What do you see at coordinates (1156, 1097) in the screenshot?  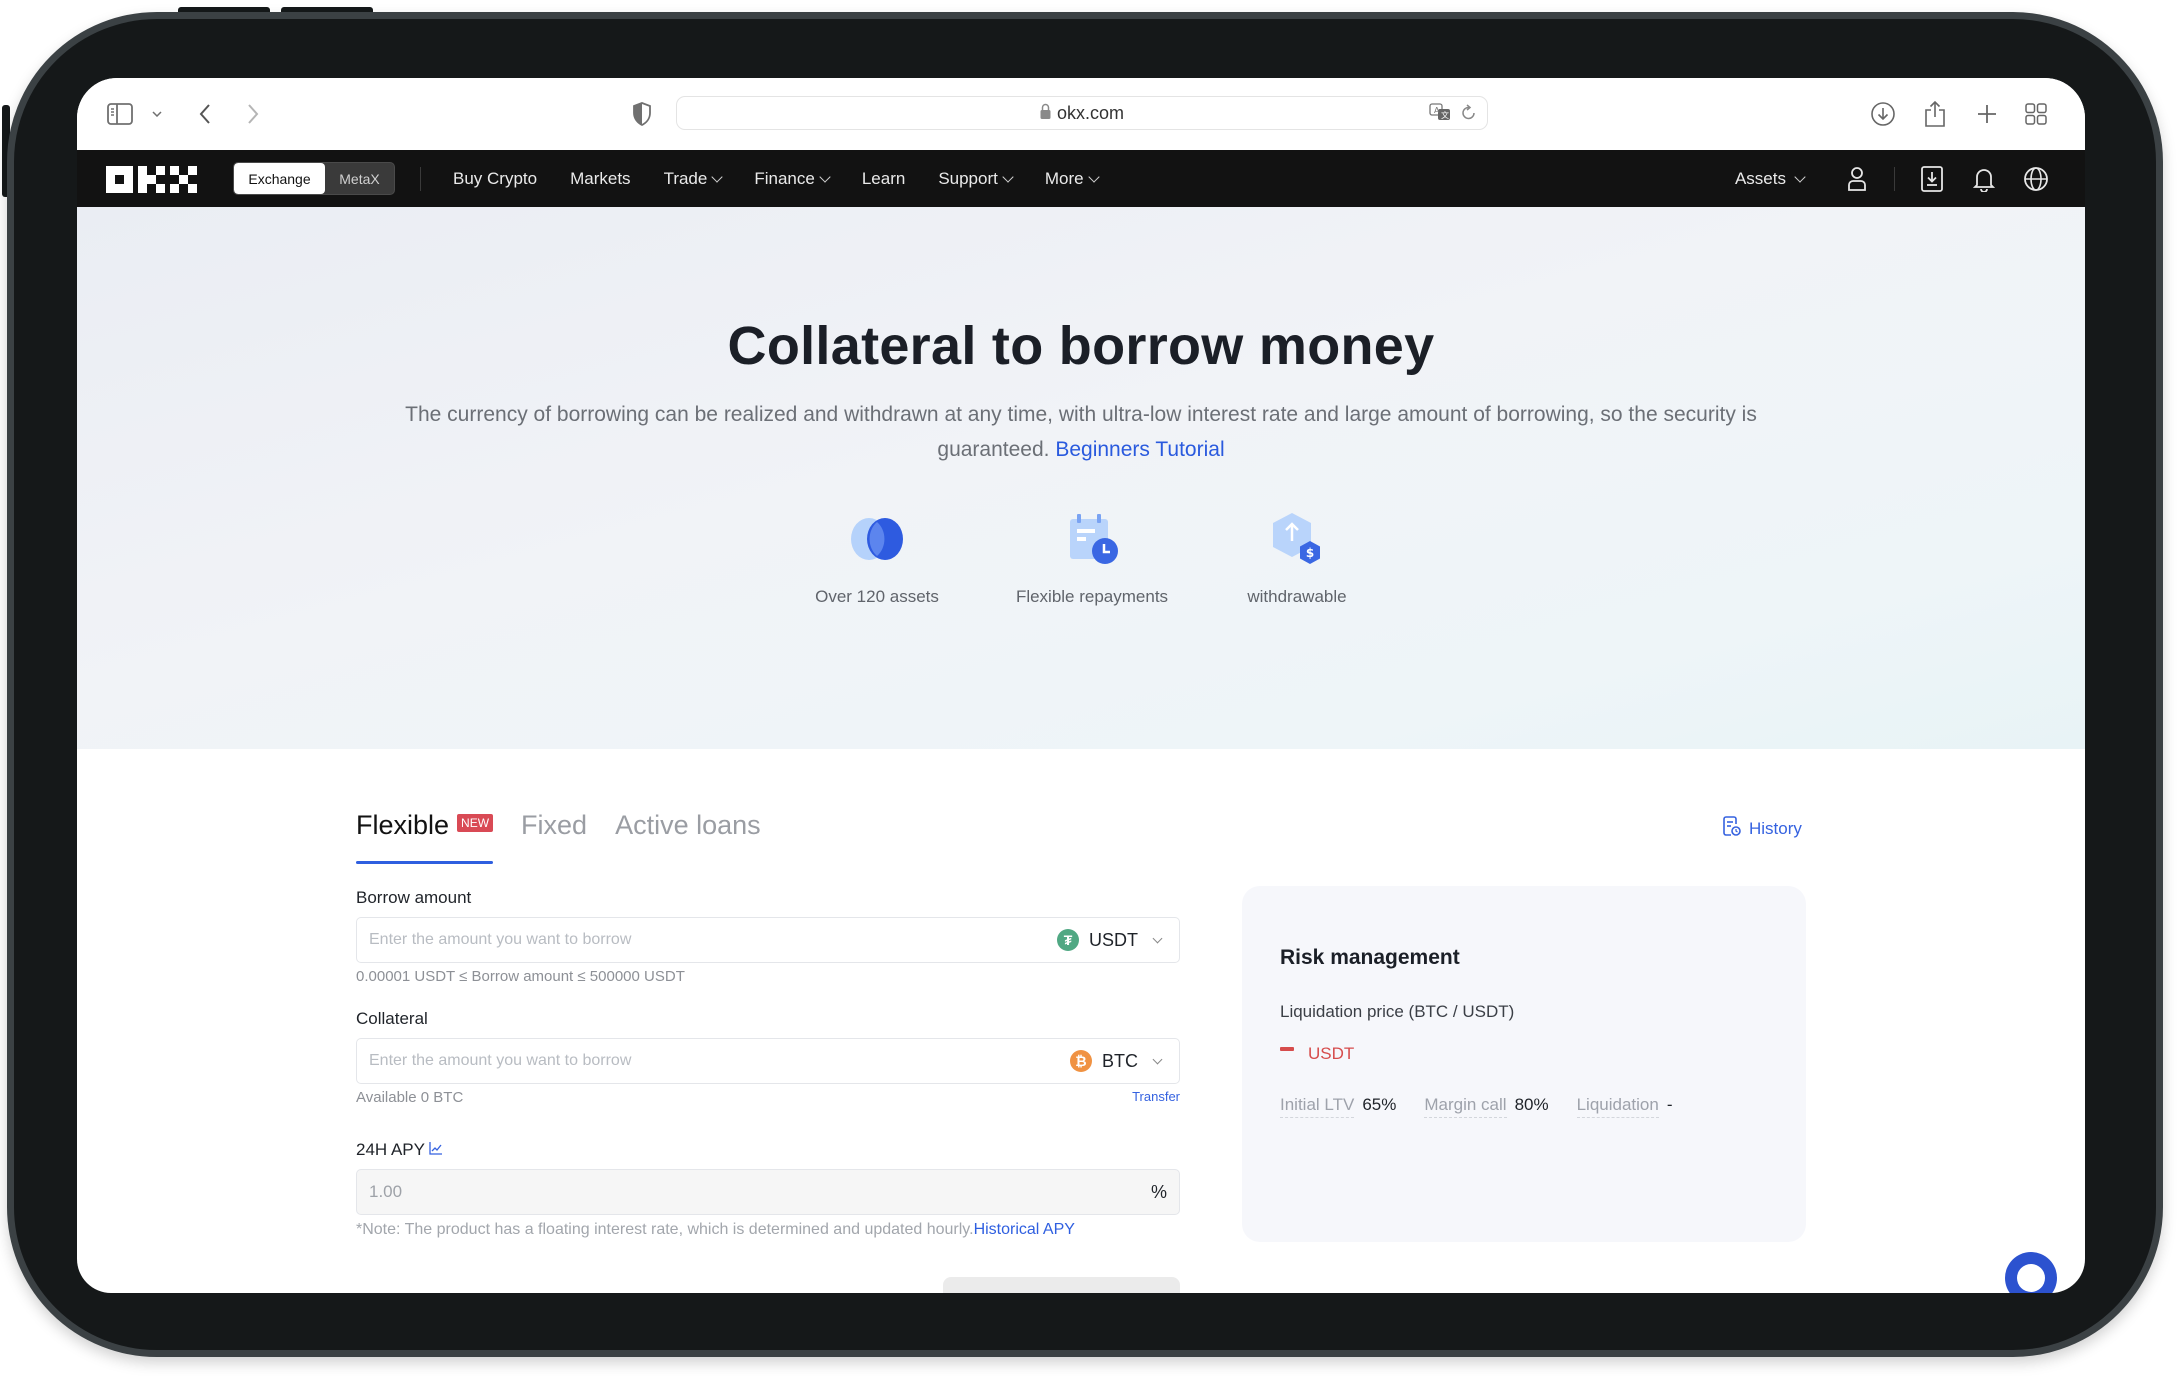 I see `transfer-link: Transfer` at bounding box center [1156, 1097].